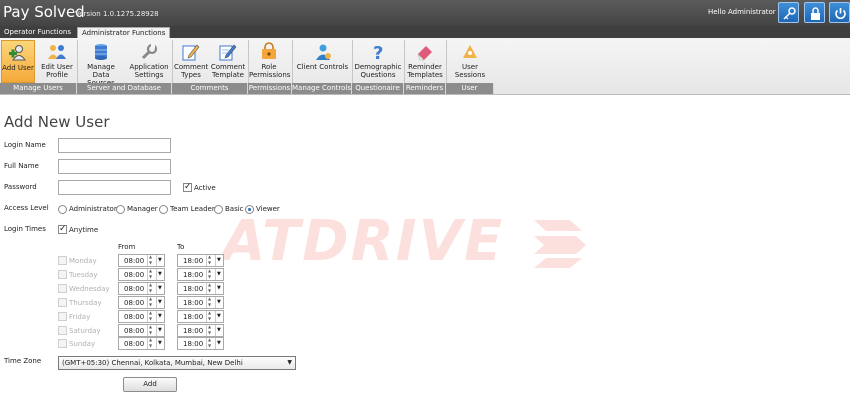 The width and height of the screenshot is (850, 400). Describe the element at coordinates (85, 331) in the screenshot. I see `day-label: Saturday` at that location.